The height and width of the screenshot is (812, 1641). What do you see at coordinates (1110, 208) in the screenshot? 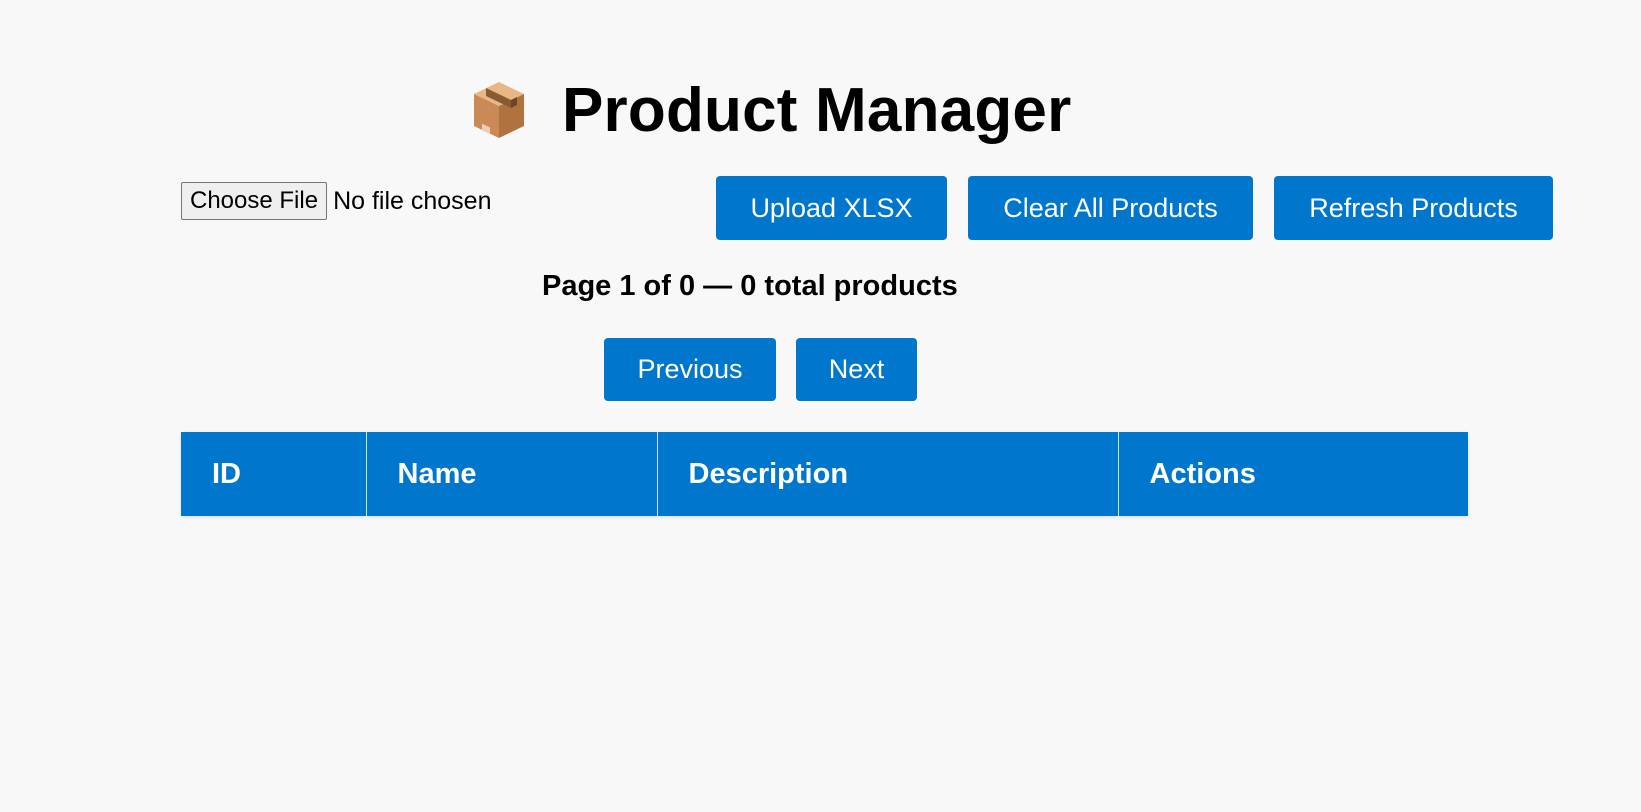
I see `clear-all-products-button: Clear All Products` at bounding box center [1110, 208].